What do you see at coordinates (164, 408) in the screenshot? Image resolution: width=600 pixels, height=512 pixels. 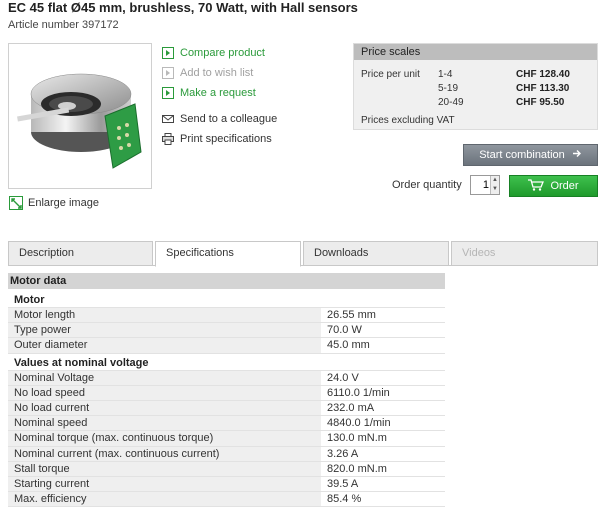 I see `spec-key: No load current` at bounding box center [164, 408].